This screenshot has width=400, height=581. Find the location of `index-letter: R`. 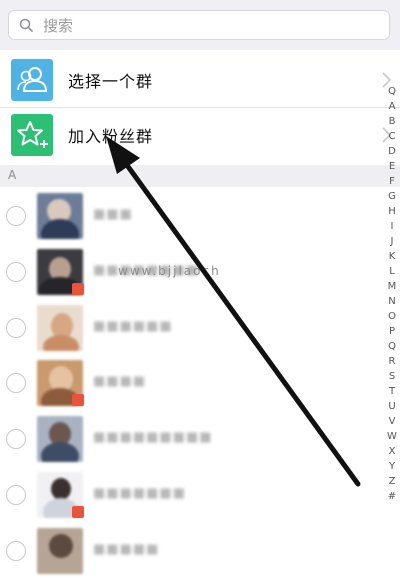

index-letter: R is located at coordinates (392, 361).